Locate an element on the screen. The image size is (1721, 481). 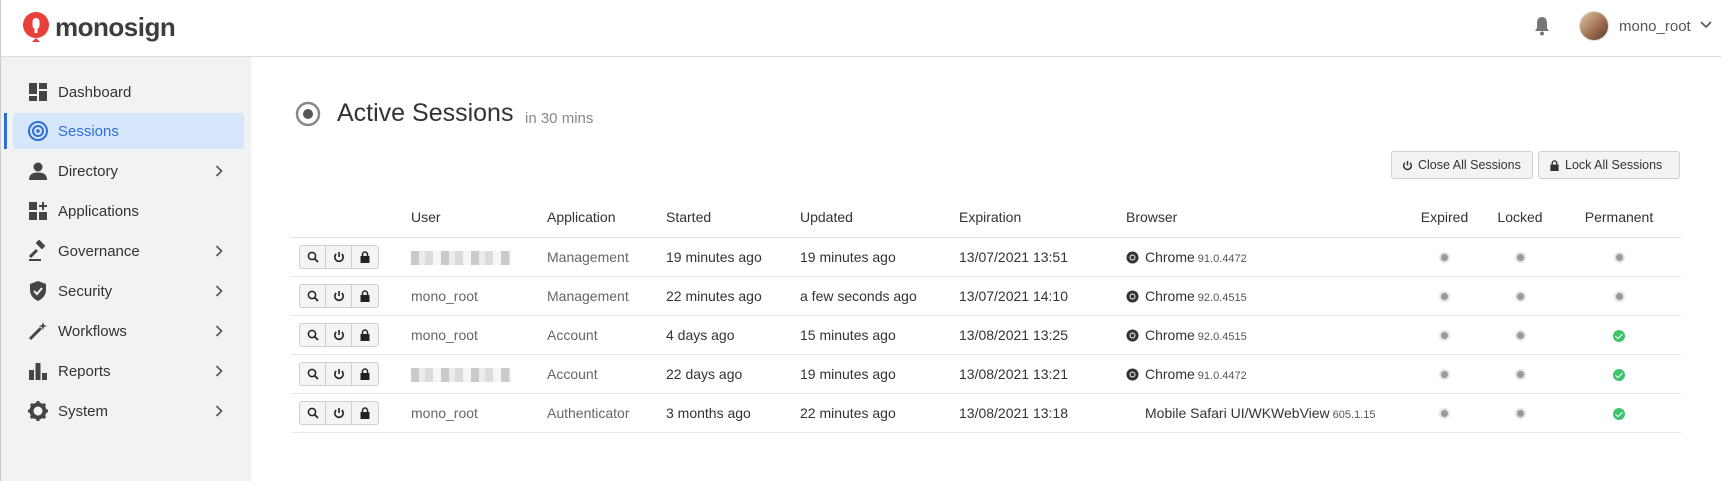
sidebar-item-dashboard: Dashboard is located at coordinates (128, 92).